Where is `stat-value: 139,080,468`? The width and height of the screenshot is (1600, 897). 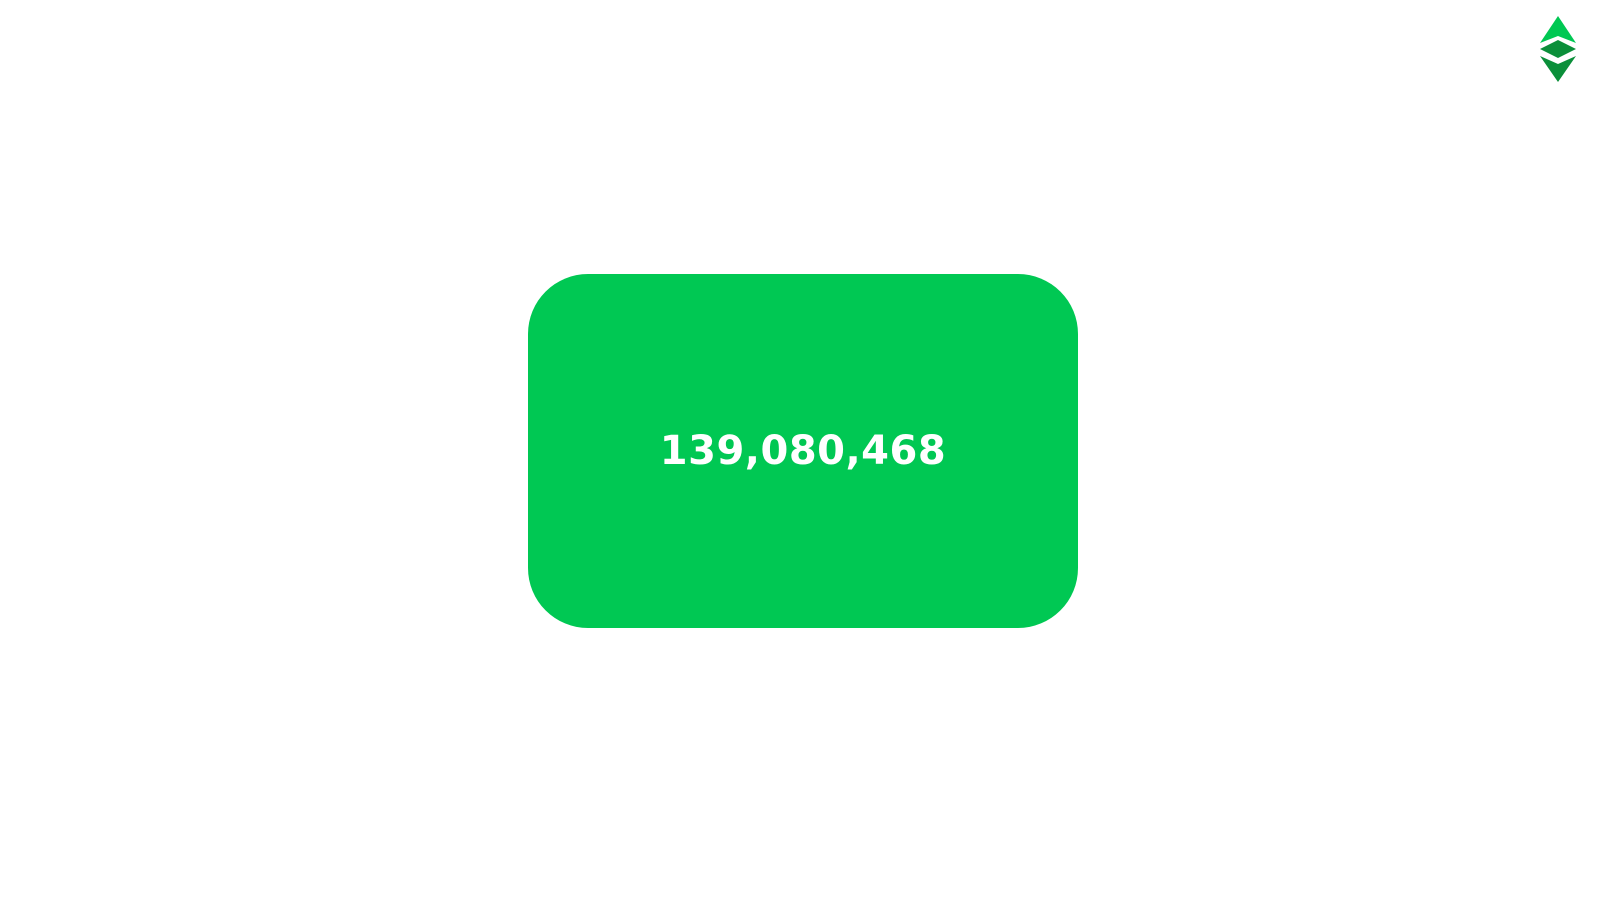 stat-value: 139,080,468 is located at coordinates (803, 451).